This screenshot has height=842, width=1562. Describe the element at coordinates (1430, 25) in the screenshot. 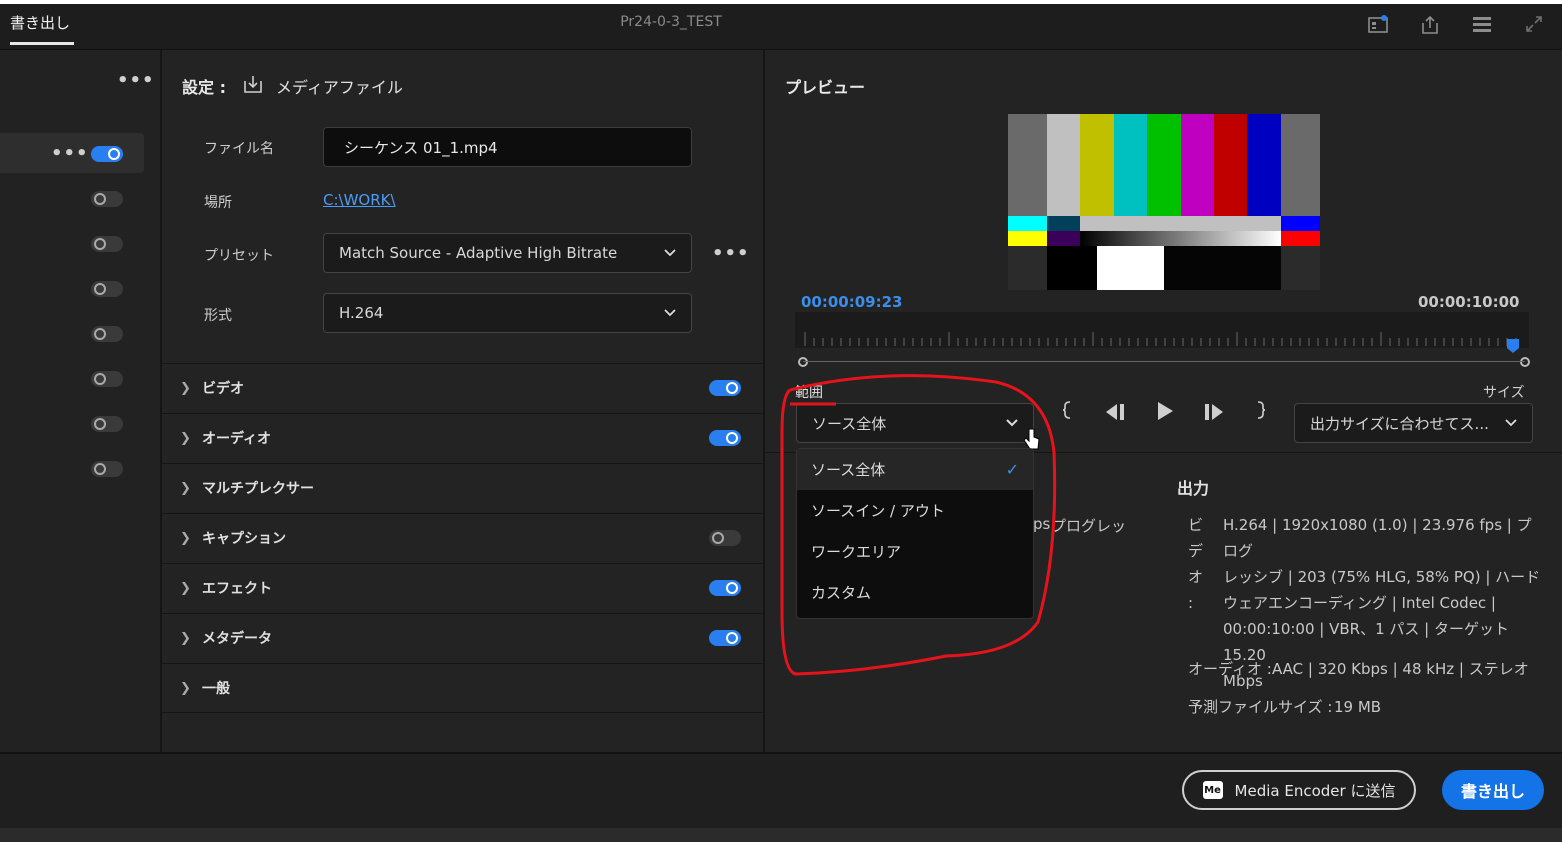

I see `share-icon` at that location.